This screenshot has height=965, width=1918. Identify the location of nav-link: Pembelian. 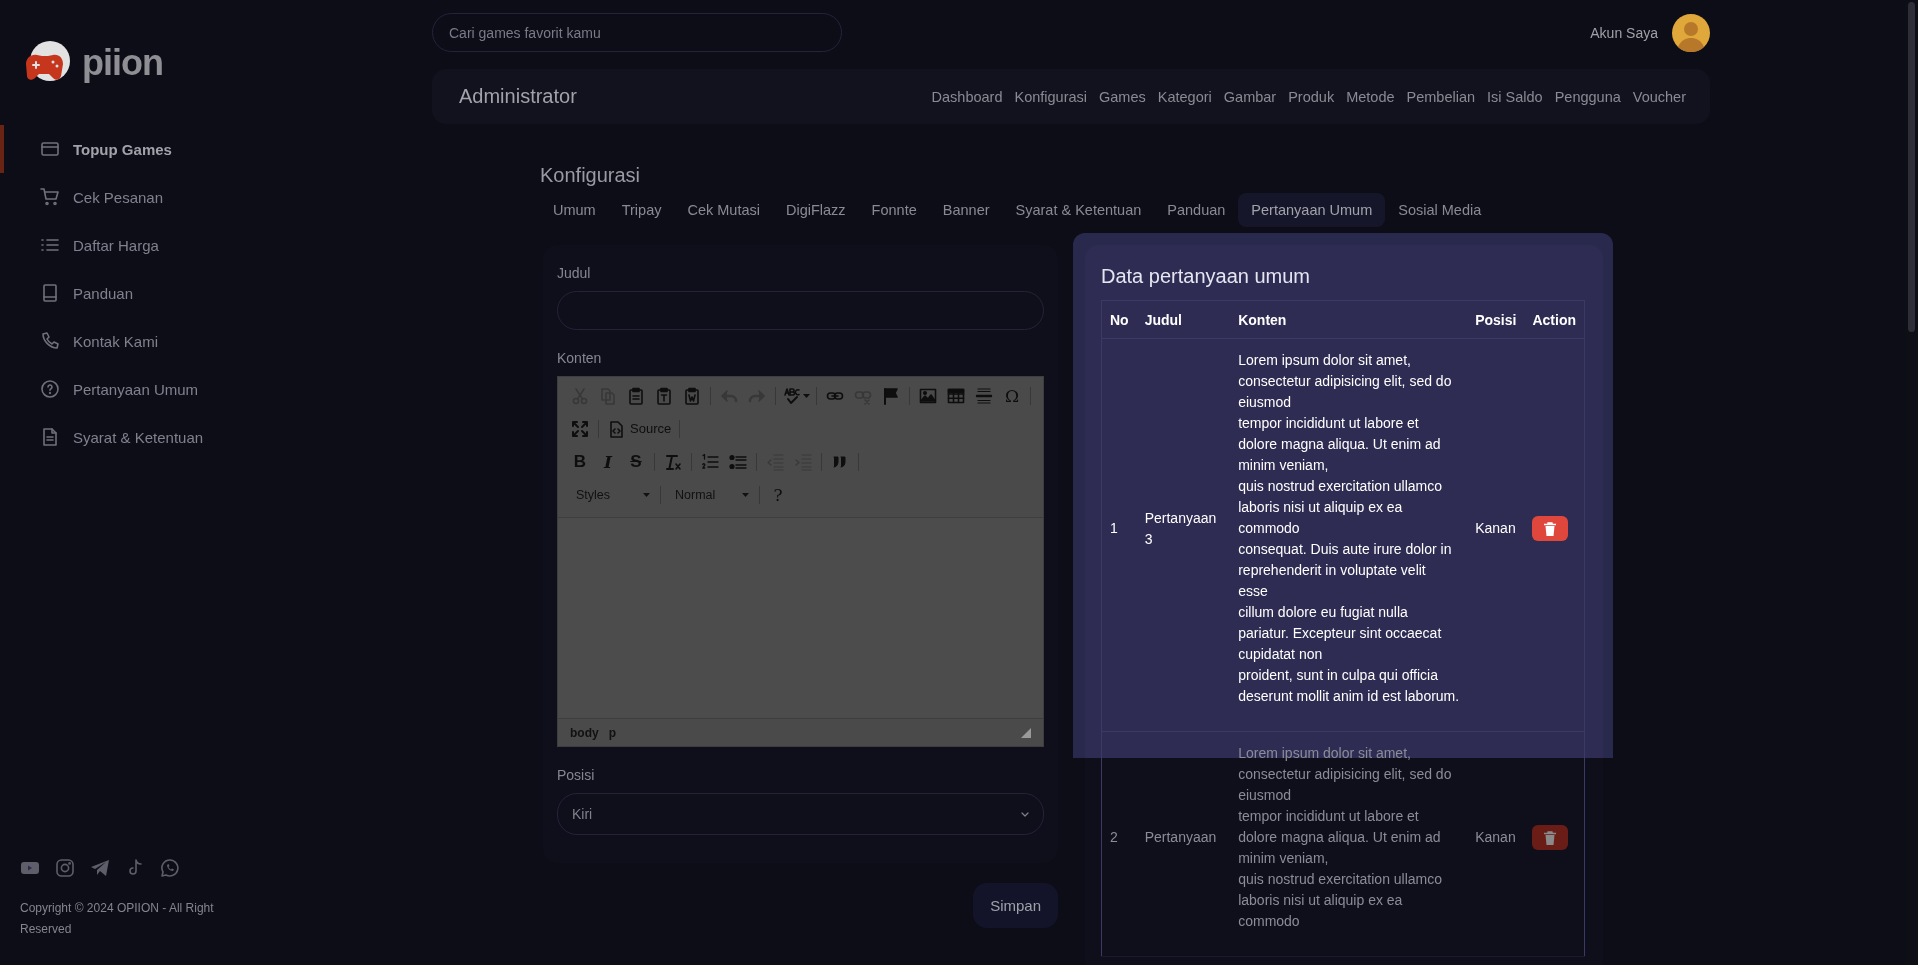
(1441, 96).